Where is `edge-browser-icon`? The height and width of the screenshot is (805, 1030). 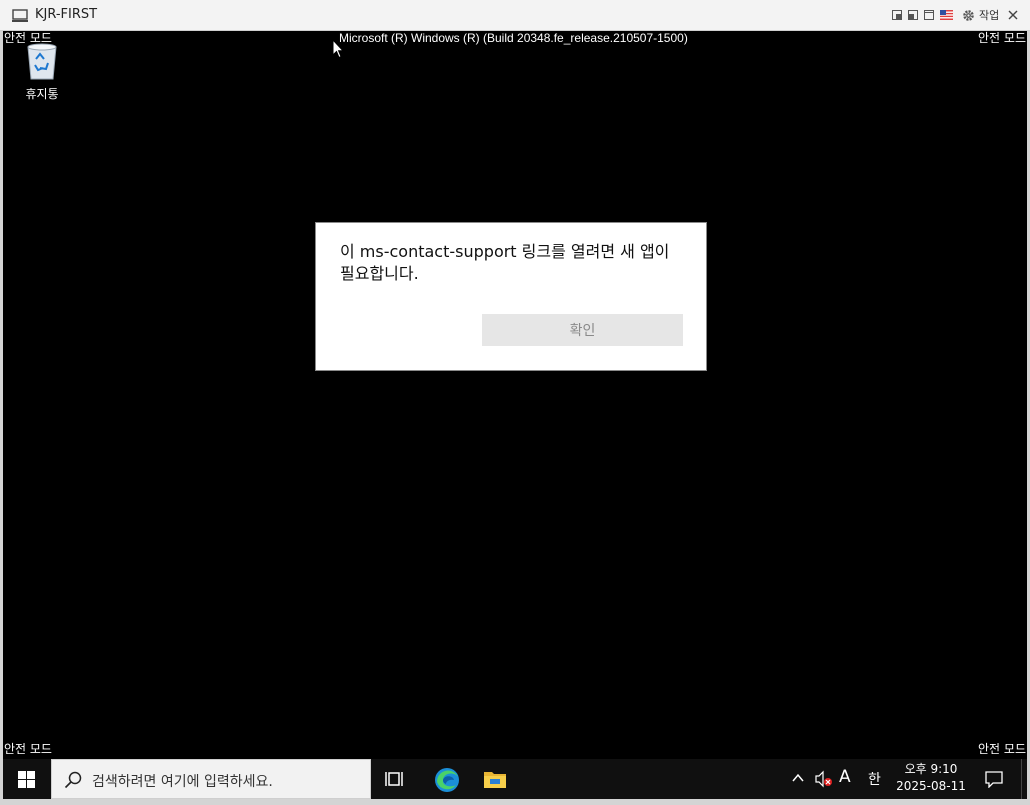 edge-browser-icon is located at coordinates (447, 780).